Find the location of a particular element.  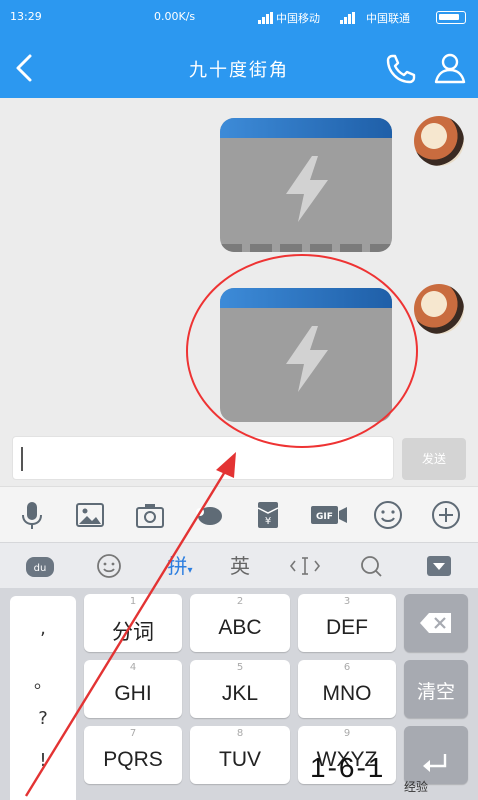

svg-text: du is located at coordinates (40, 568).